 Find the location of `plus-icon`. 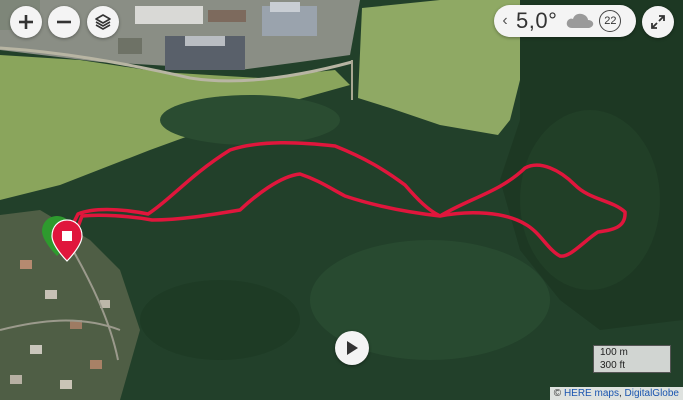

plus-icon is located at coordinates (26, 22).